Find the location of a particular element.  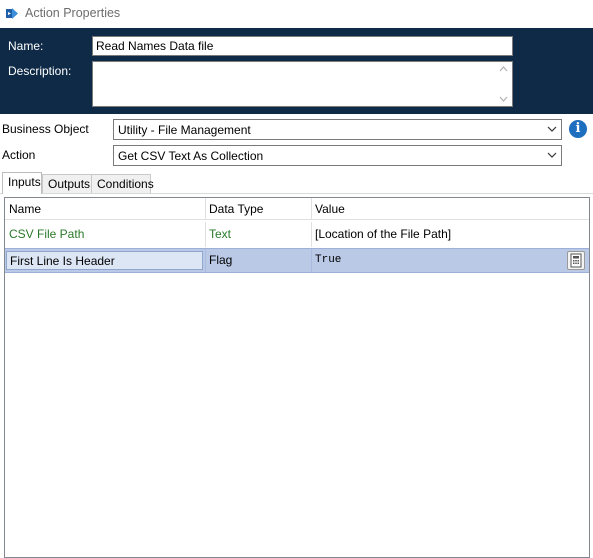

action-value: Get CSV Text As Collection is located at coordinates (191, 156).